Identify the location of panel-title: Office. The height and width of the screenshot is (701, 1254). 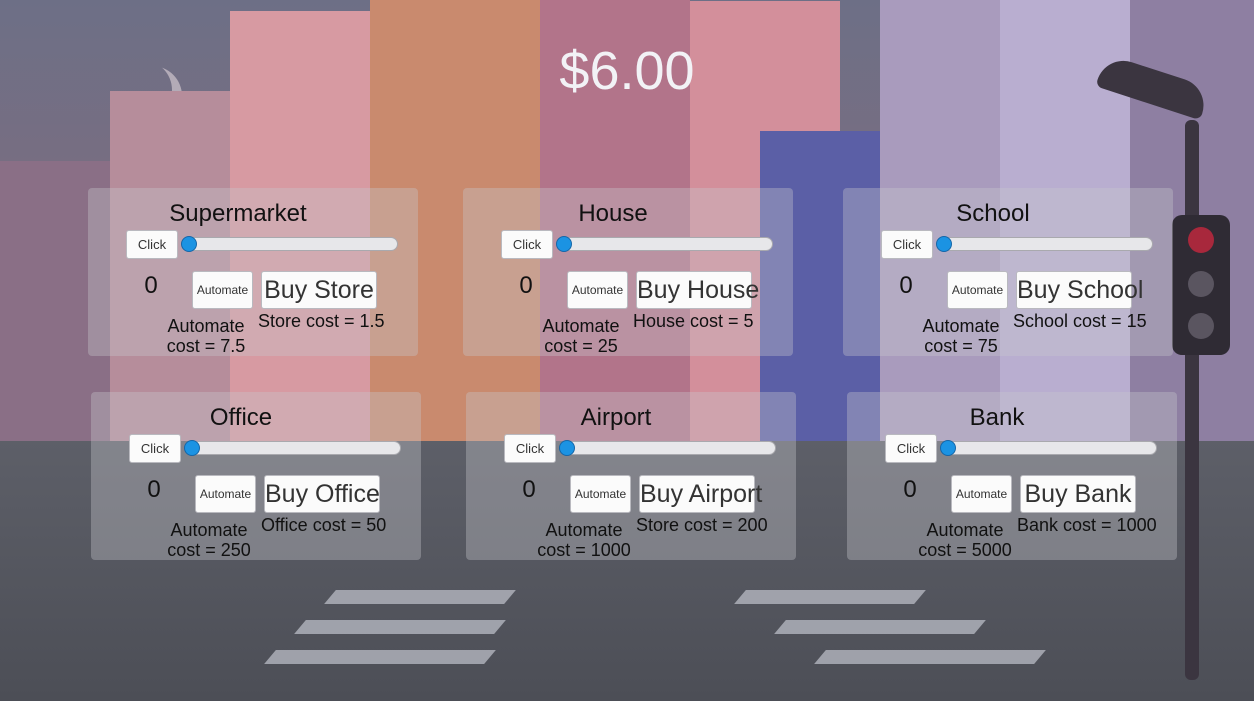
(241, 417).